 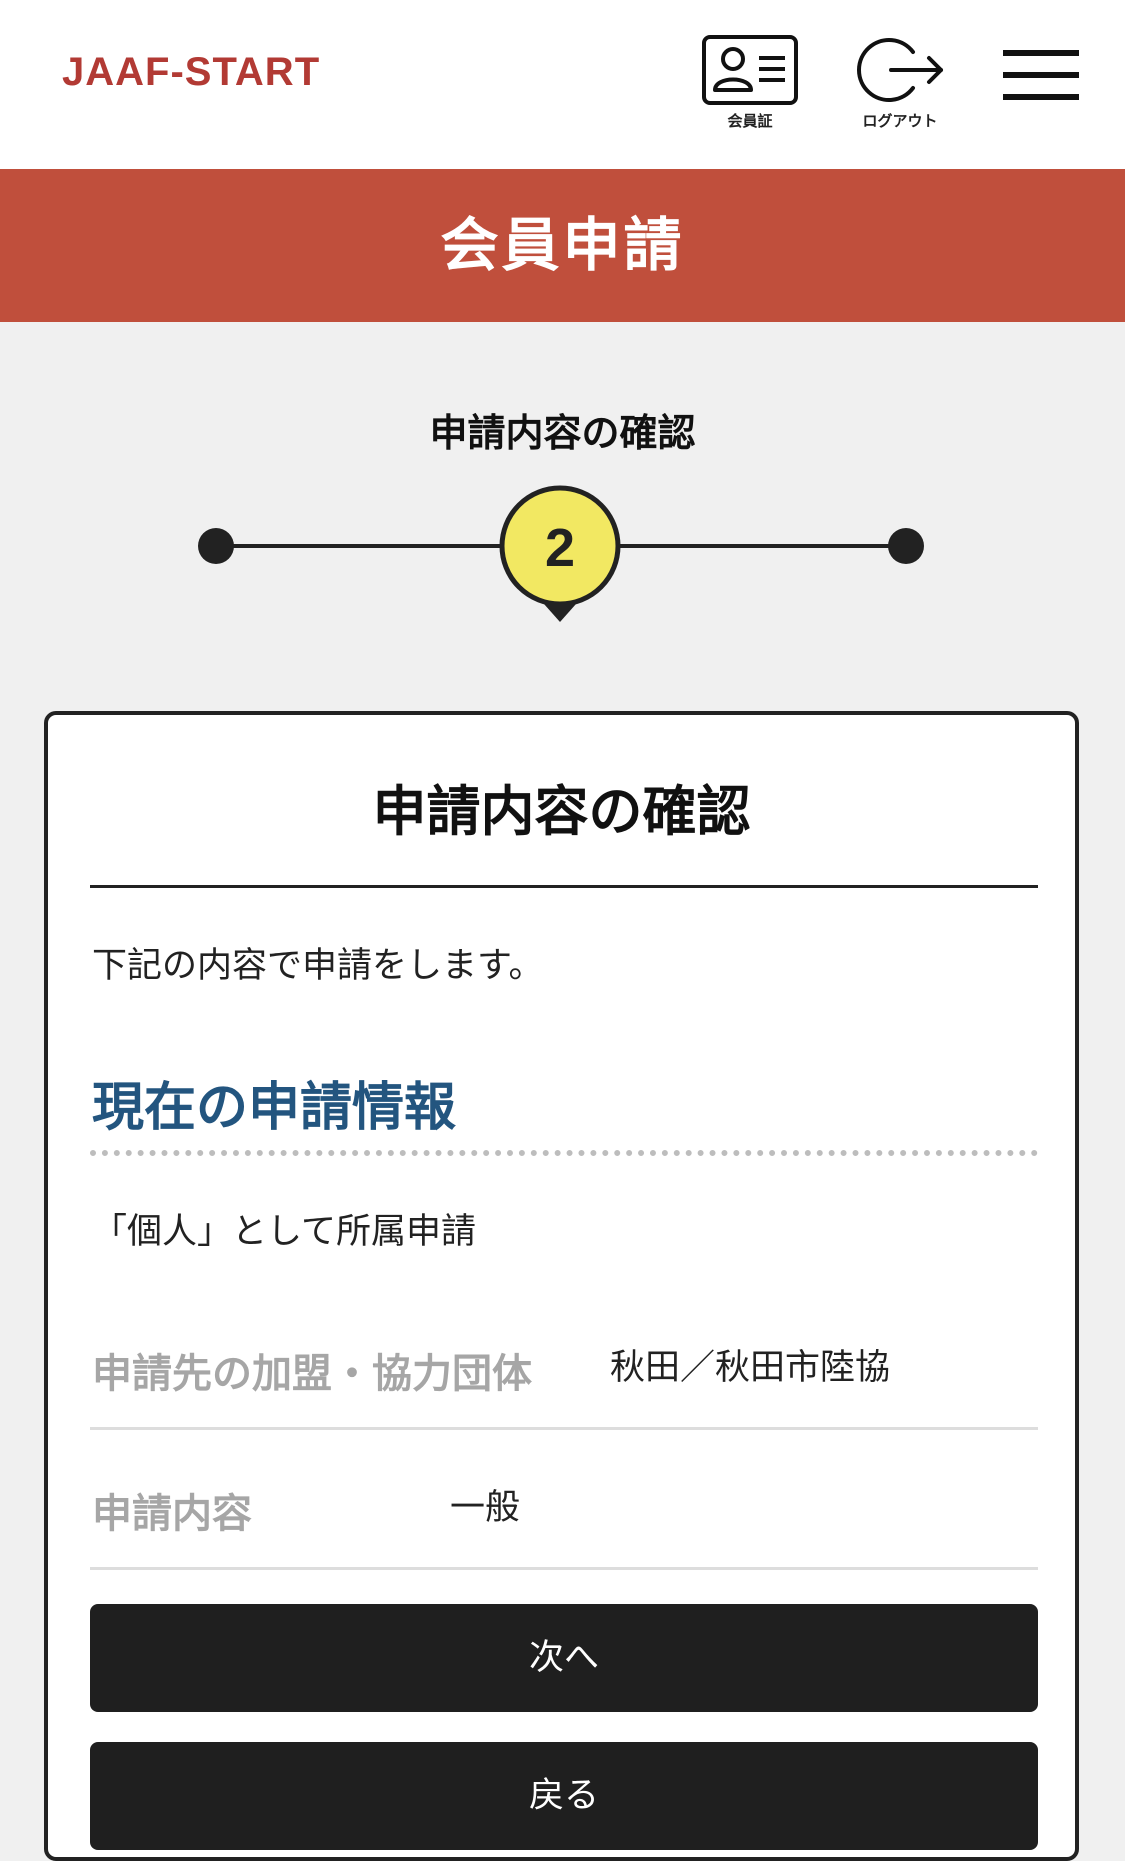 I want to click on divider, so click(x=564, y=886).